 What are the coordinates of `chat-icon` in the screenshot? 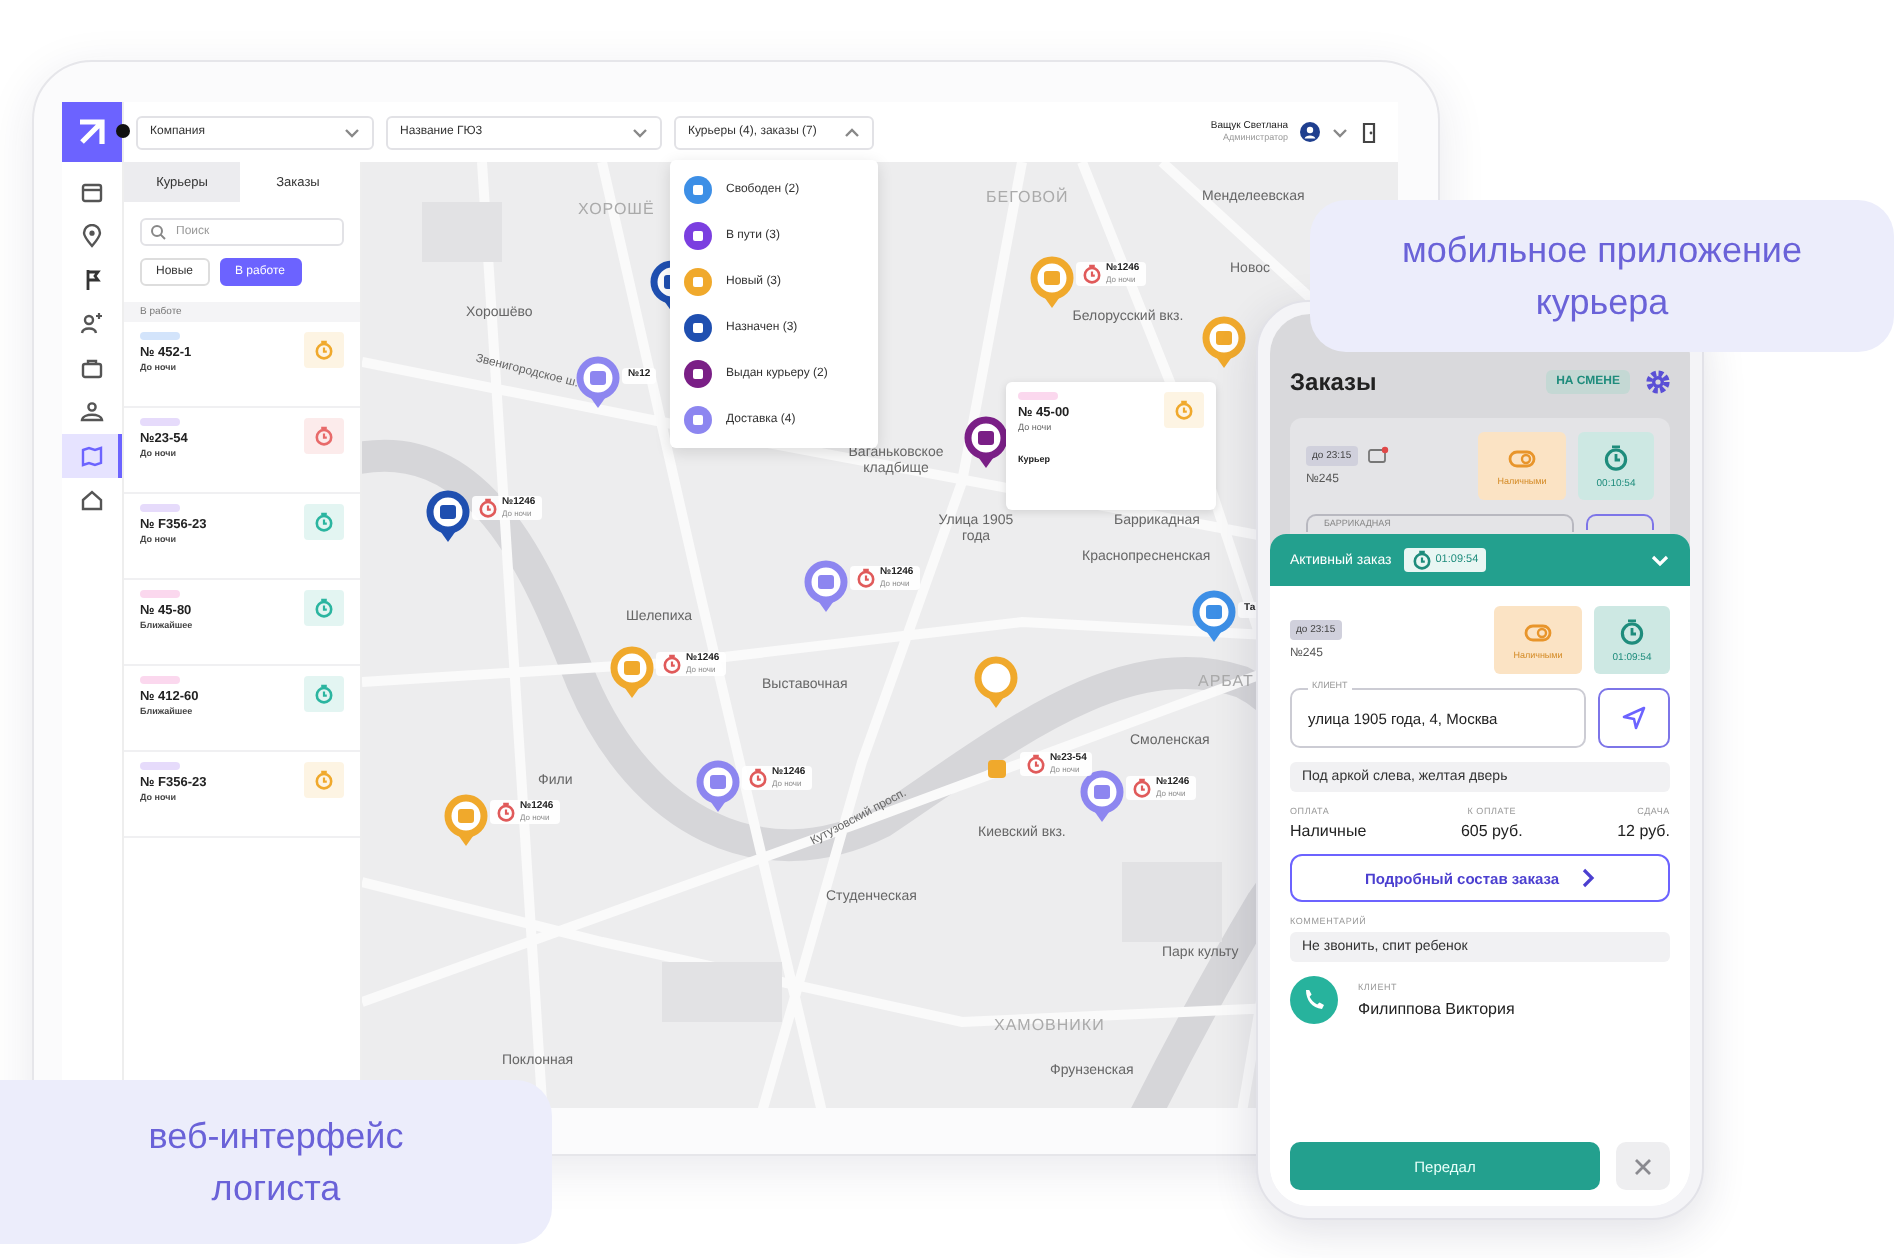 It's located at (1378, 456).